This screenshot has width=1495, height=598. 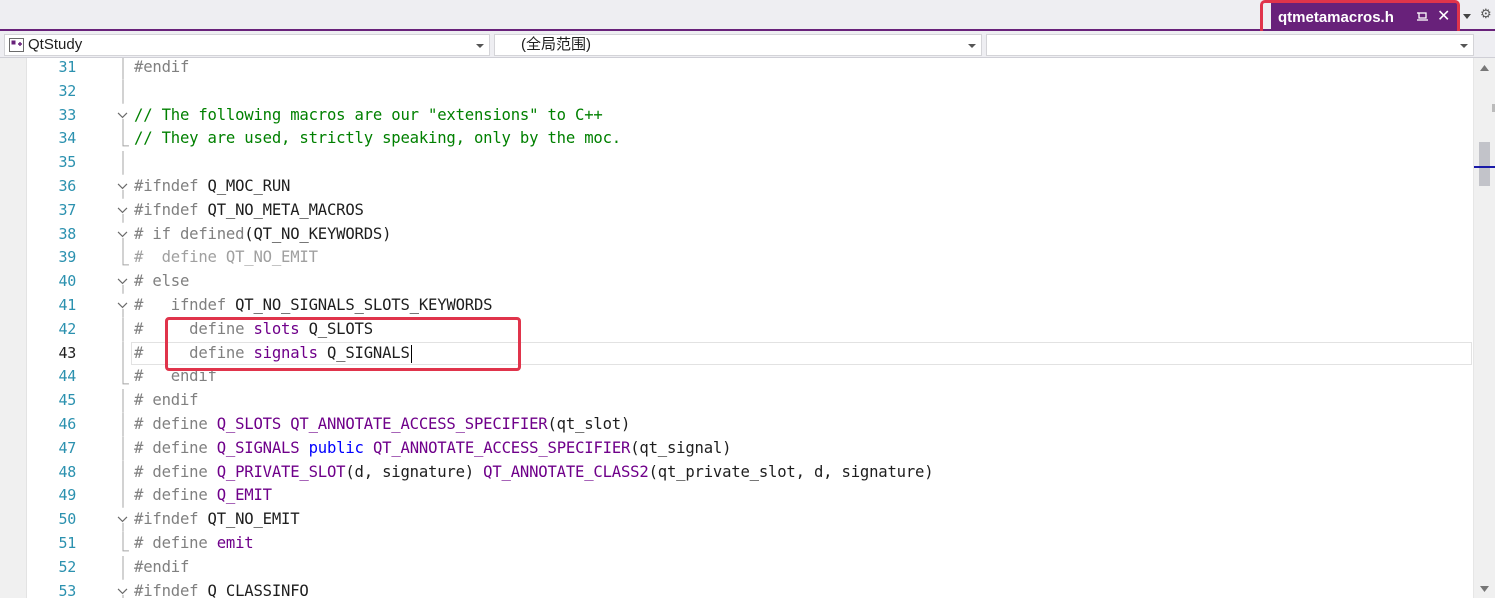 I want to click on fold-end-marker, so click(x=125, y=137).